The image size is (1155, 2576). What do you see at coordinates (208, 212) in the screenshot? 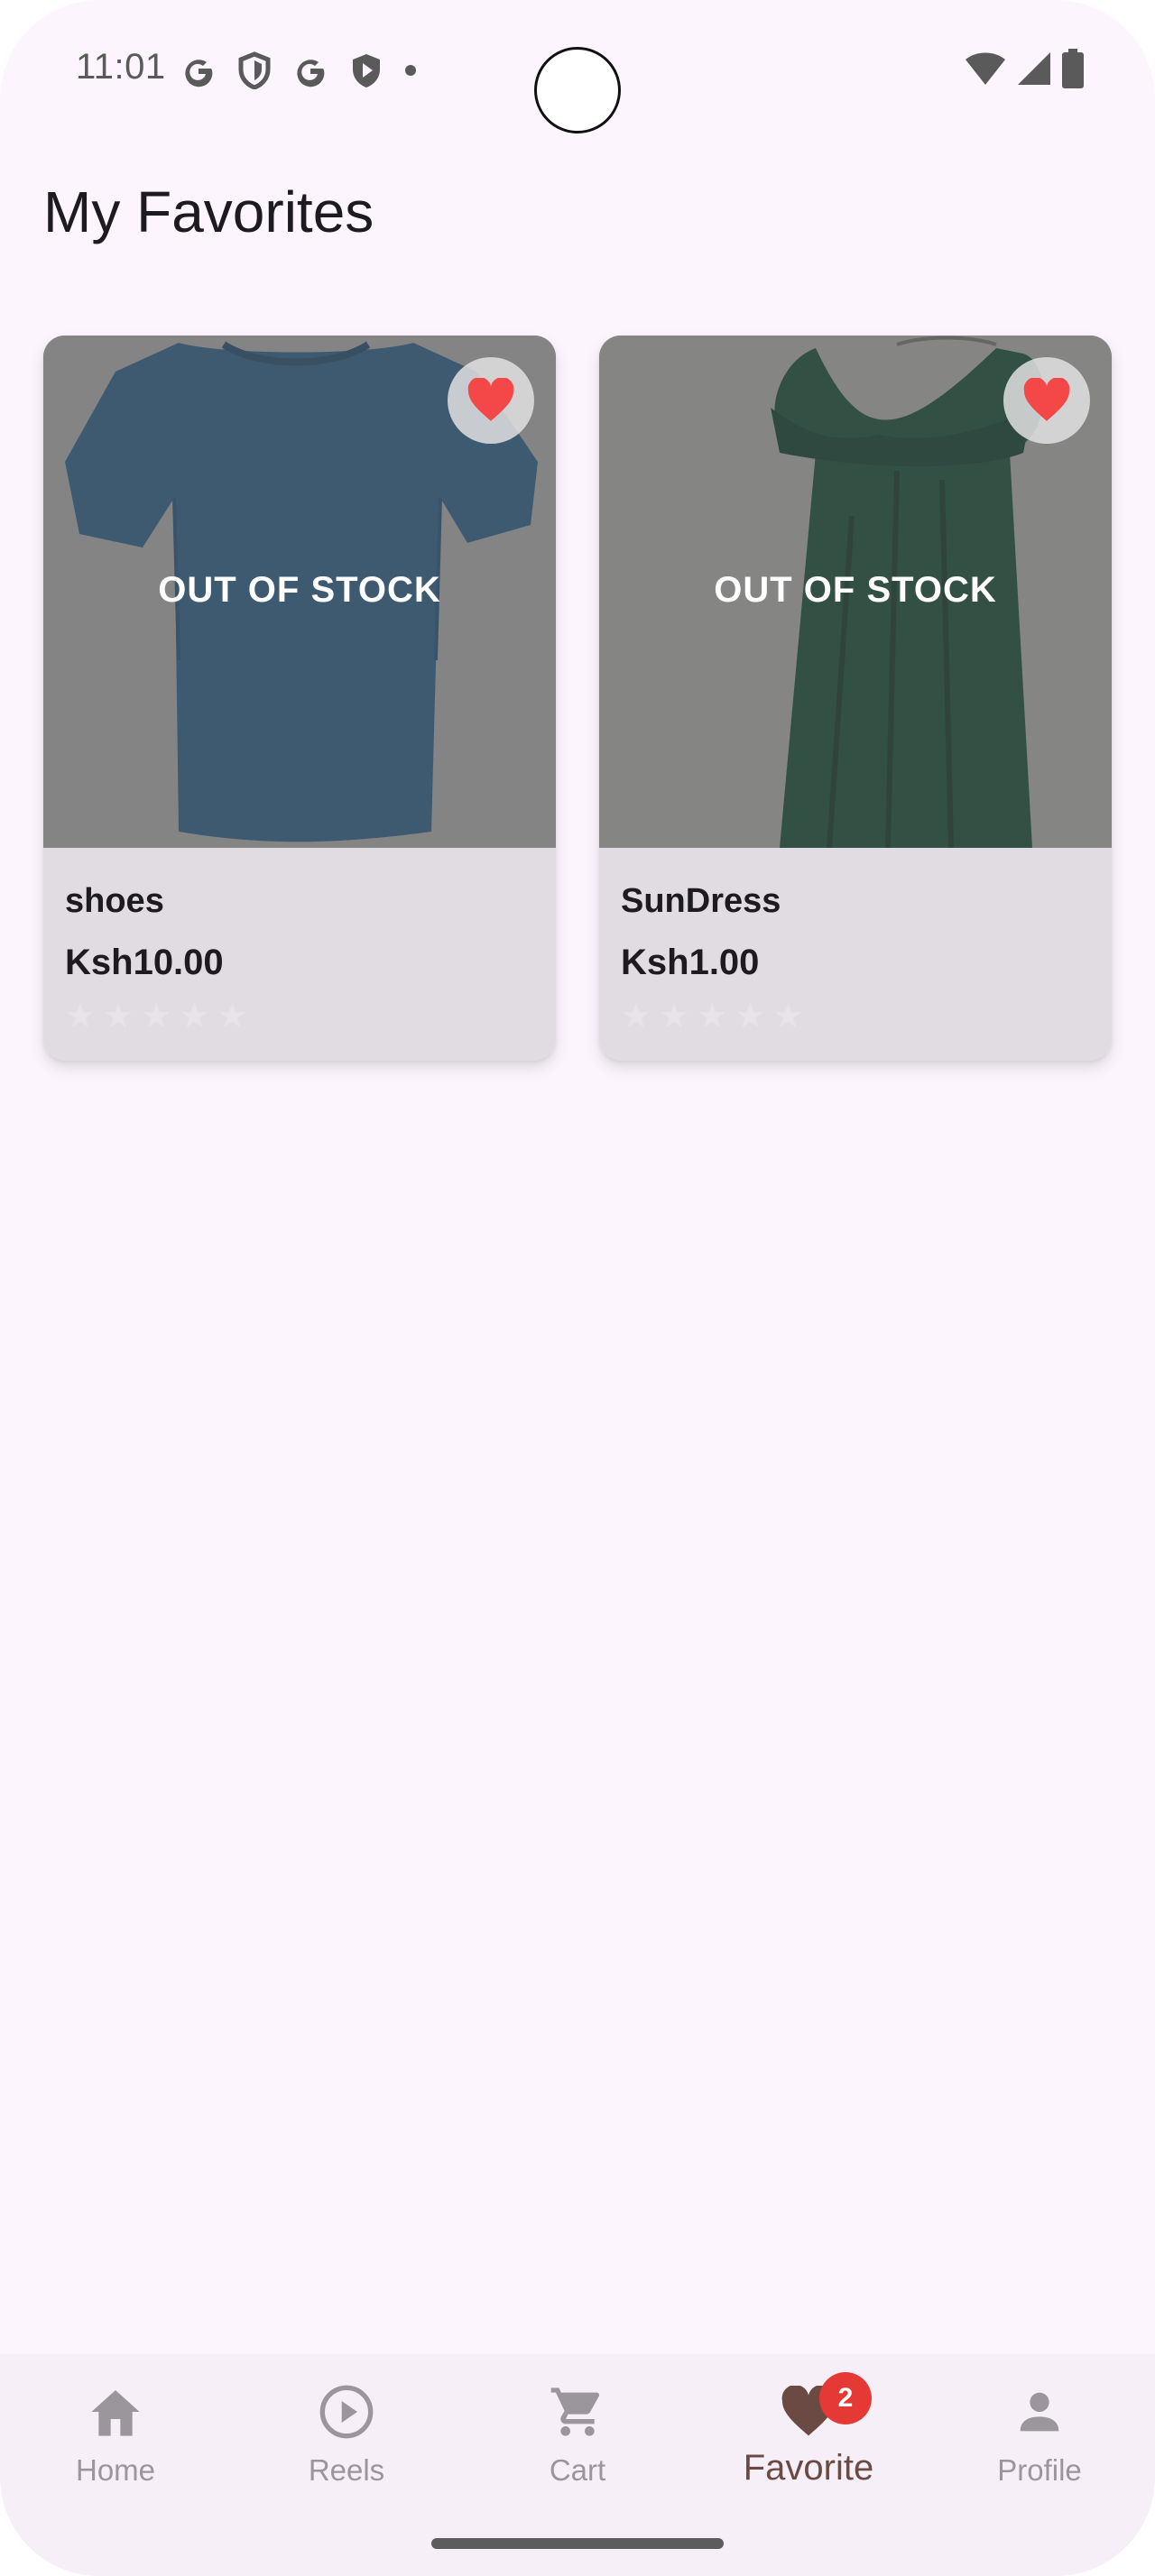
I see `page-title: My Favorites` at bounding box center [208, 212].